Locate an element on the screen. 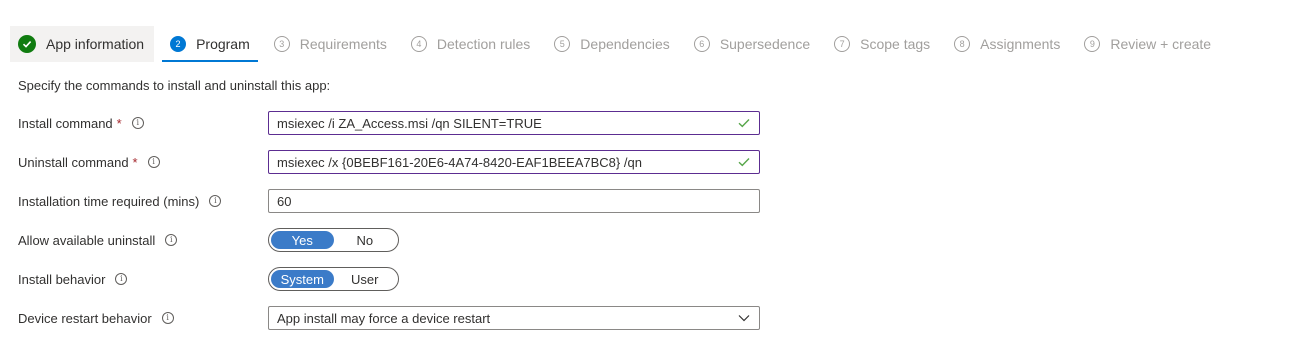 Image resolution: width=1291 pixels, height=350 pixels. uninstall-command-label: Uninstall command * i is located at coordinates (89, 162).